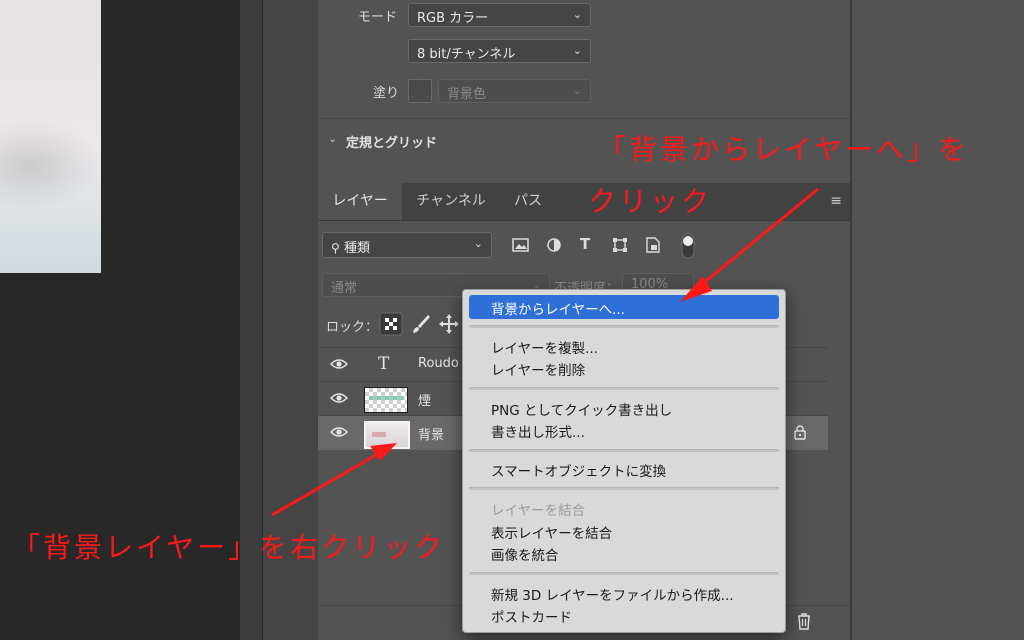 This screenshot has width=1024, height=640. Describe the element at coordinates (324, 485) in the screenshot. I see `arrow-to-background-layer` at that location.